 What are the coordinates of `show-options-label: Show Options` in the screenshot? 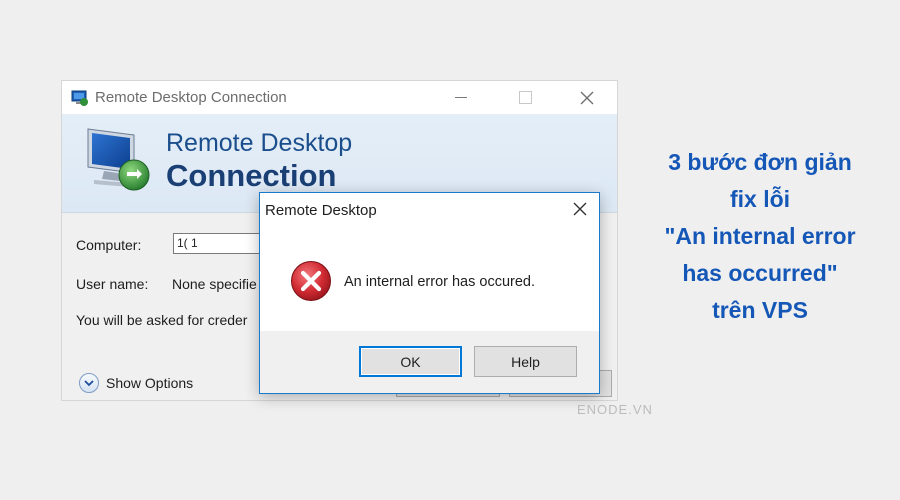 It's located at (150, 383).